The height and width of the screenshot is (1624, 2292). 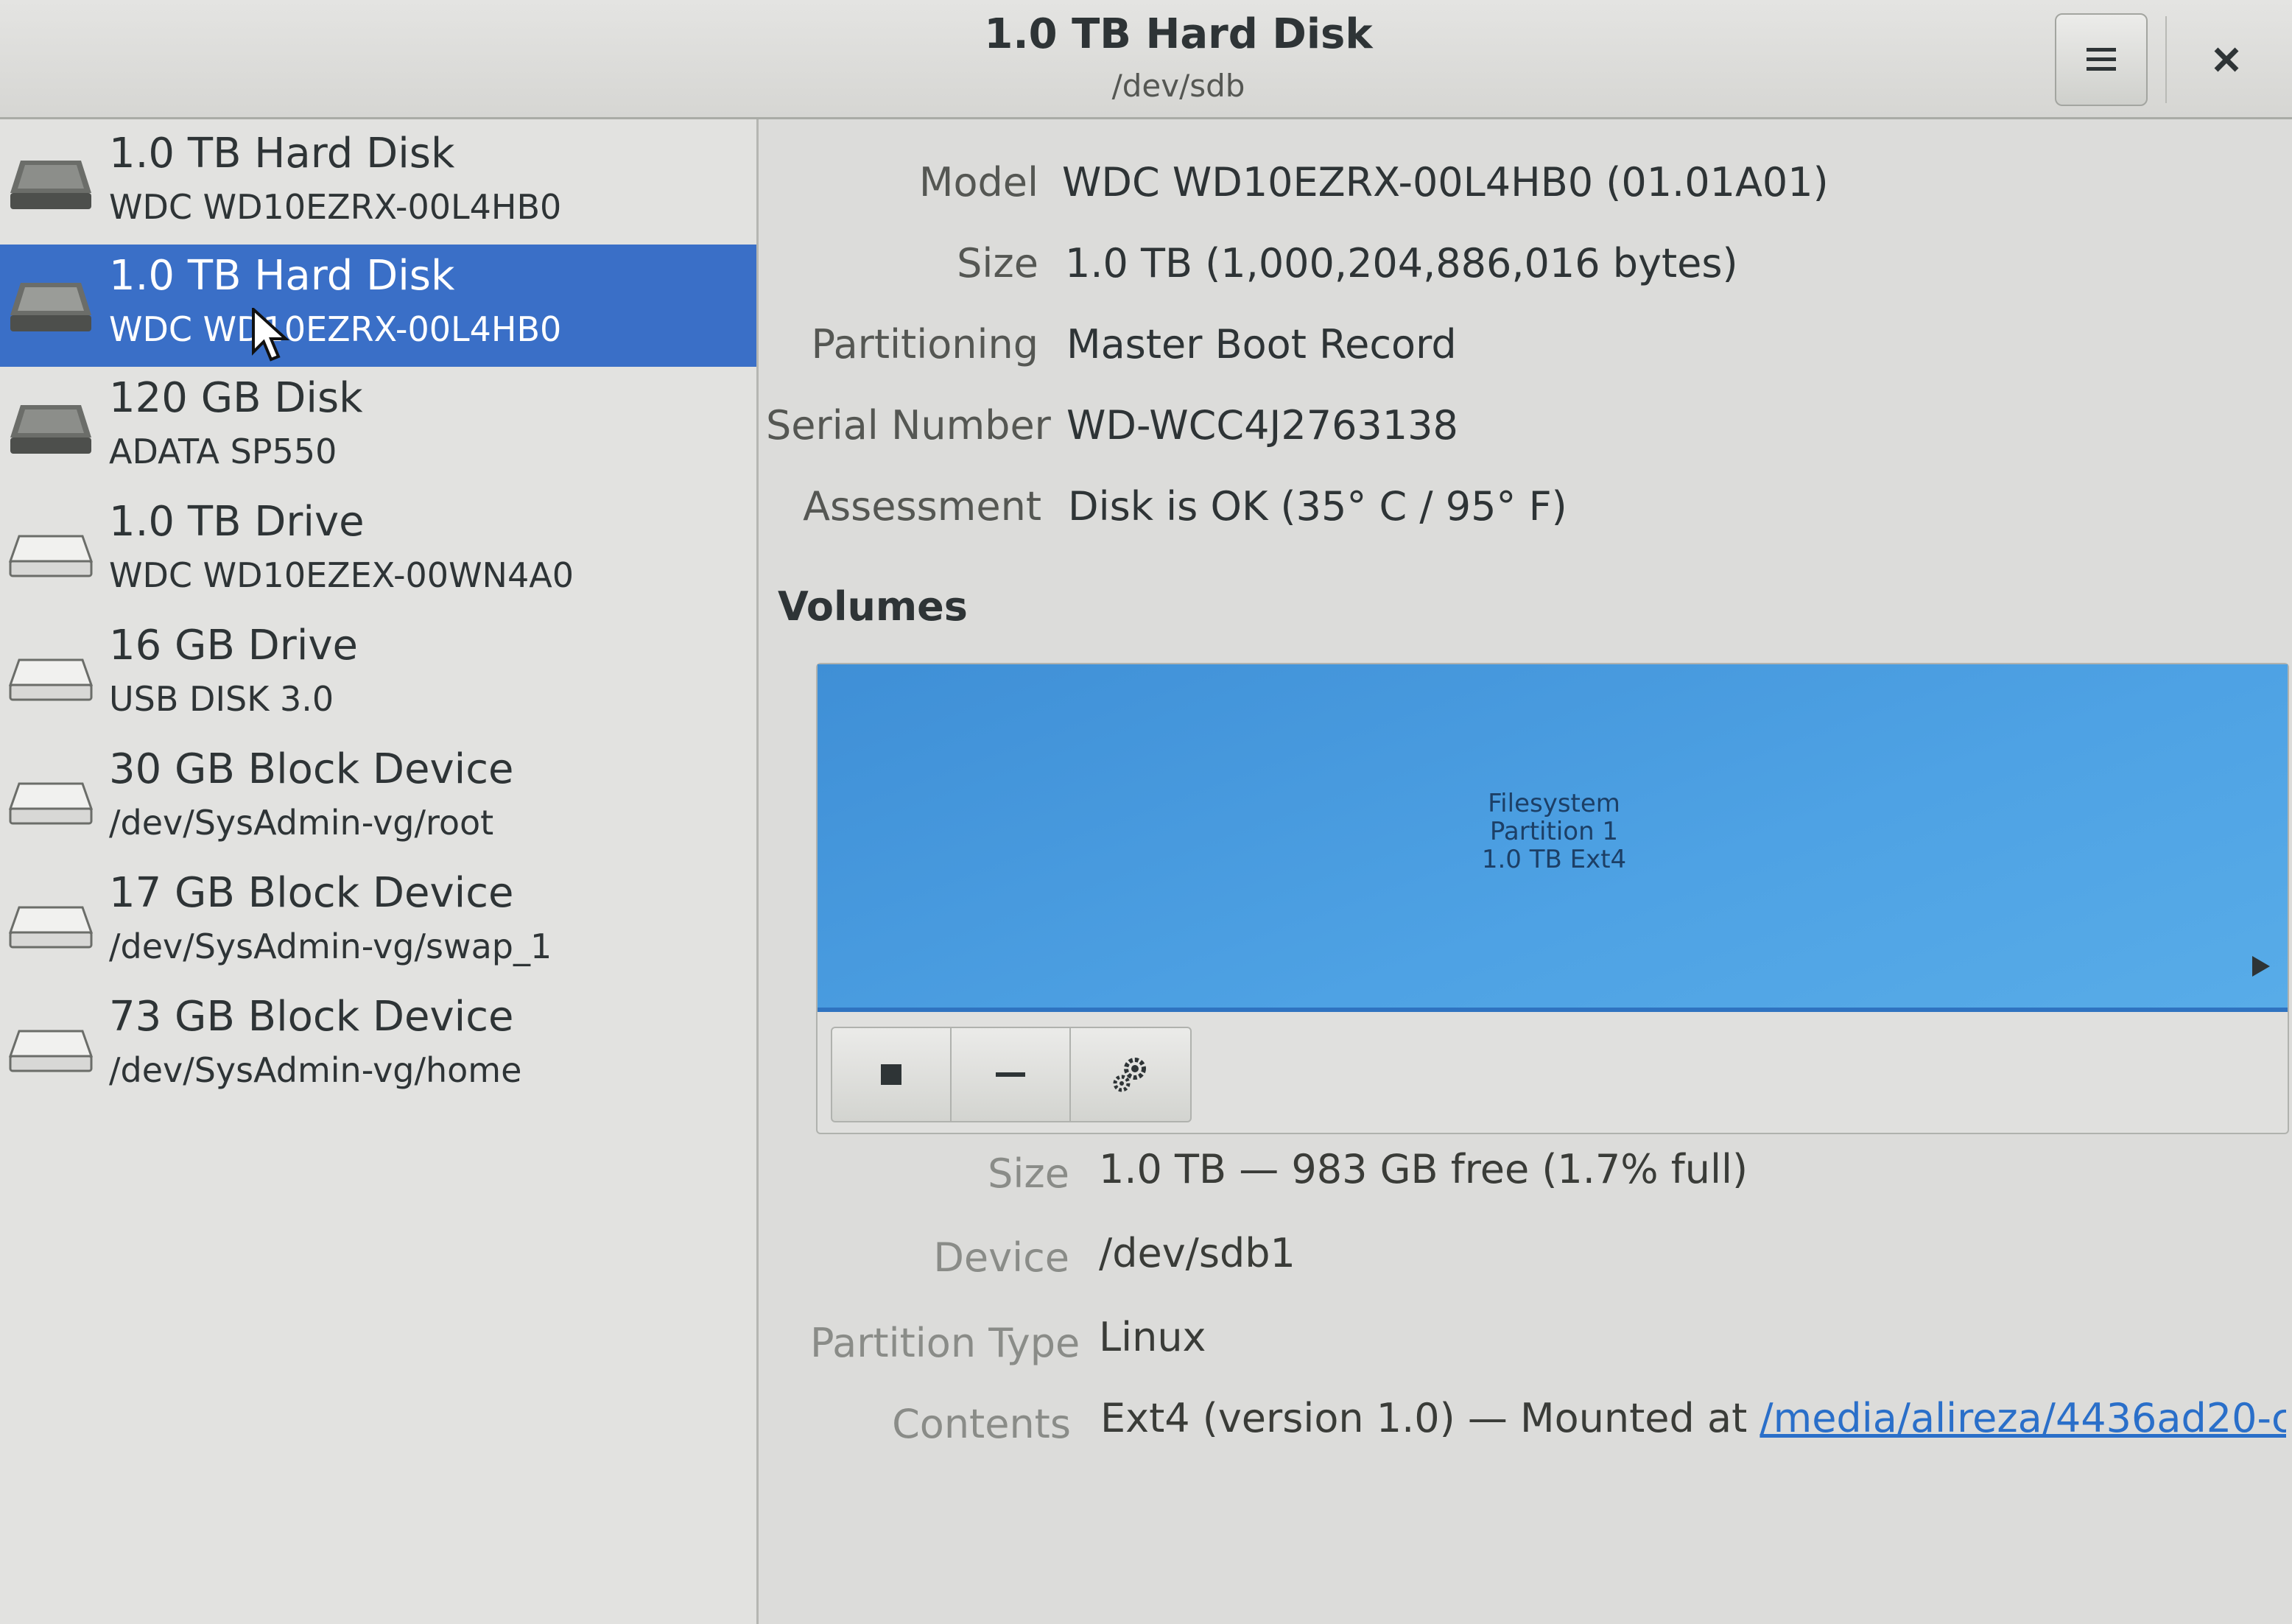 I want to click on window-title: 1.0 TB Hard Disk, so click(x=1178, y=34).